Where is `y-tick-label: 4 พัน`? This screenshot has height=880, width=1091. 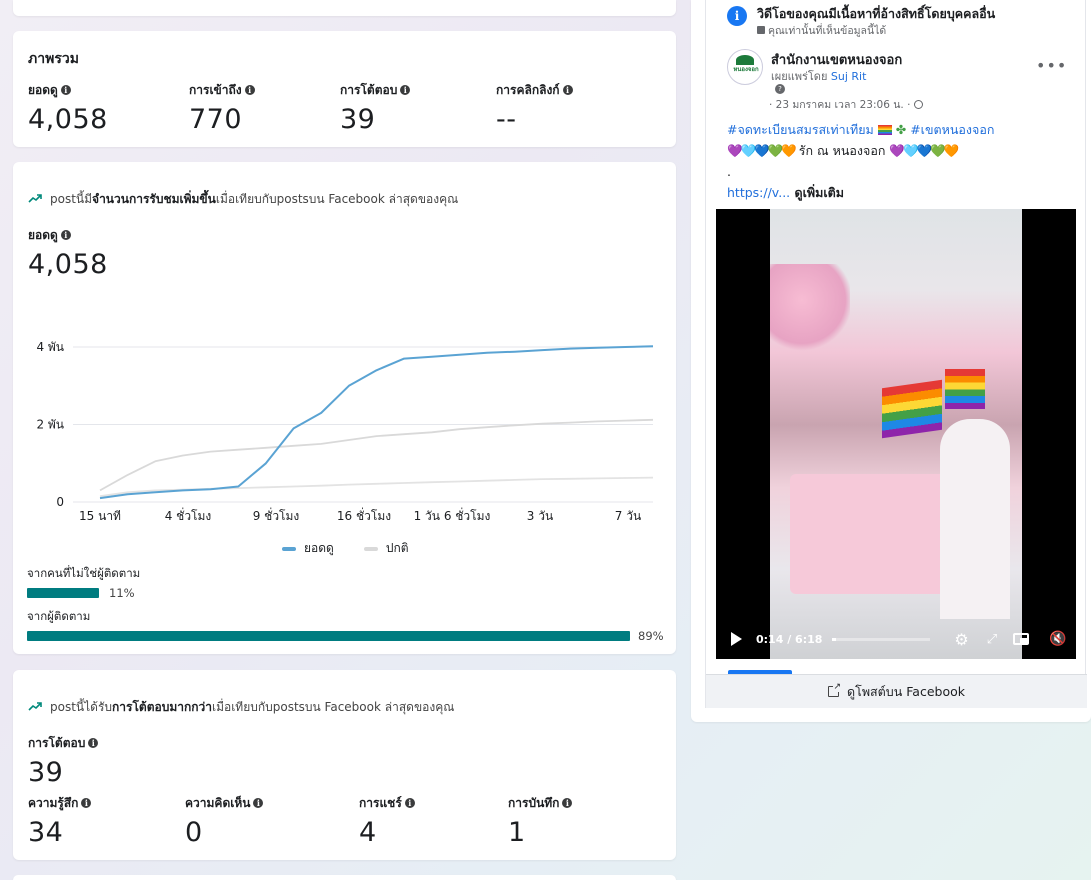
y-tick-label: 4 พัน is located at coordinates (50, 347).